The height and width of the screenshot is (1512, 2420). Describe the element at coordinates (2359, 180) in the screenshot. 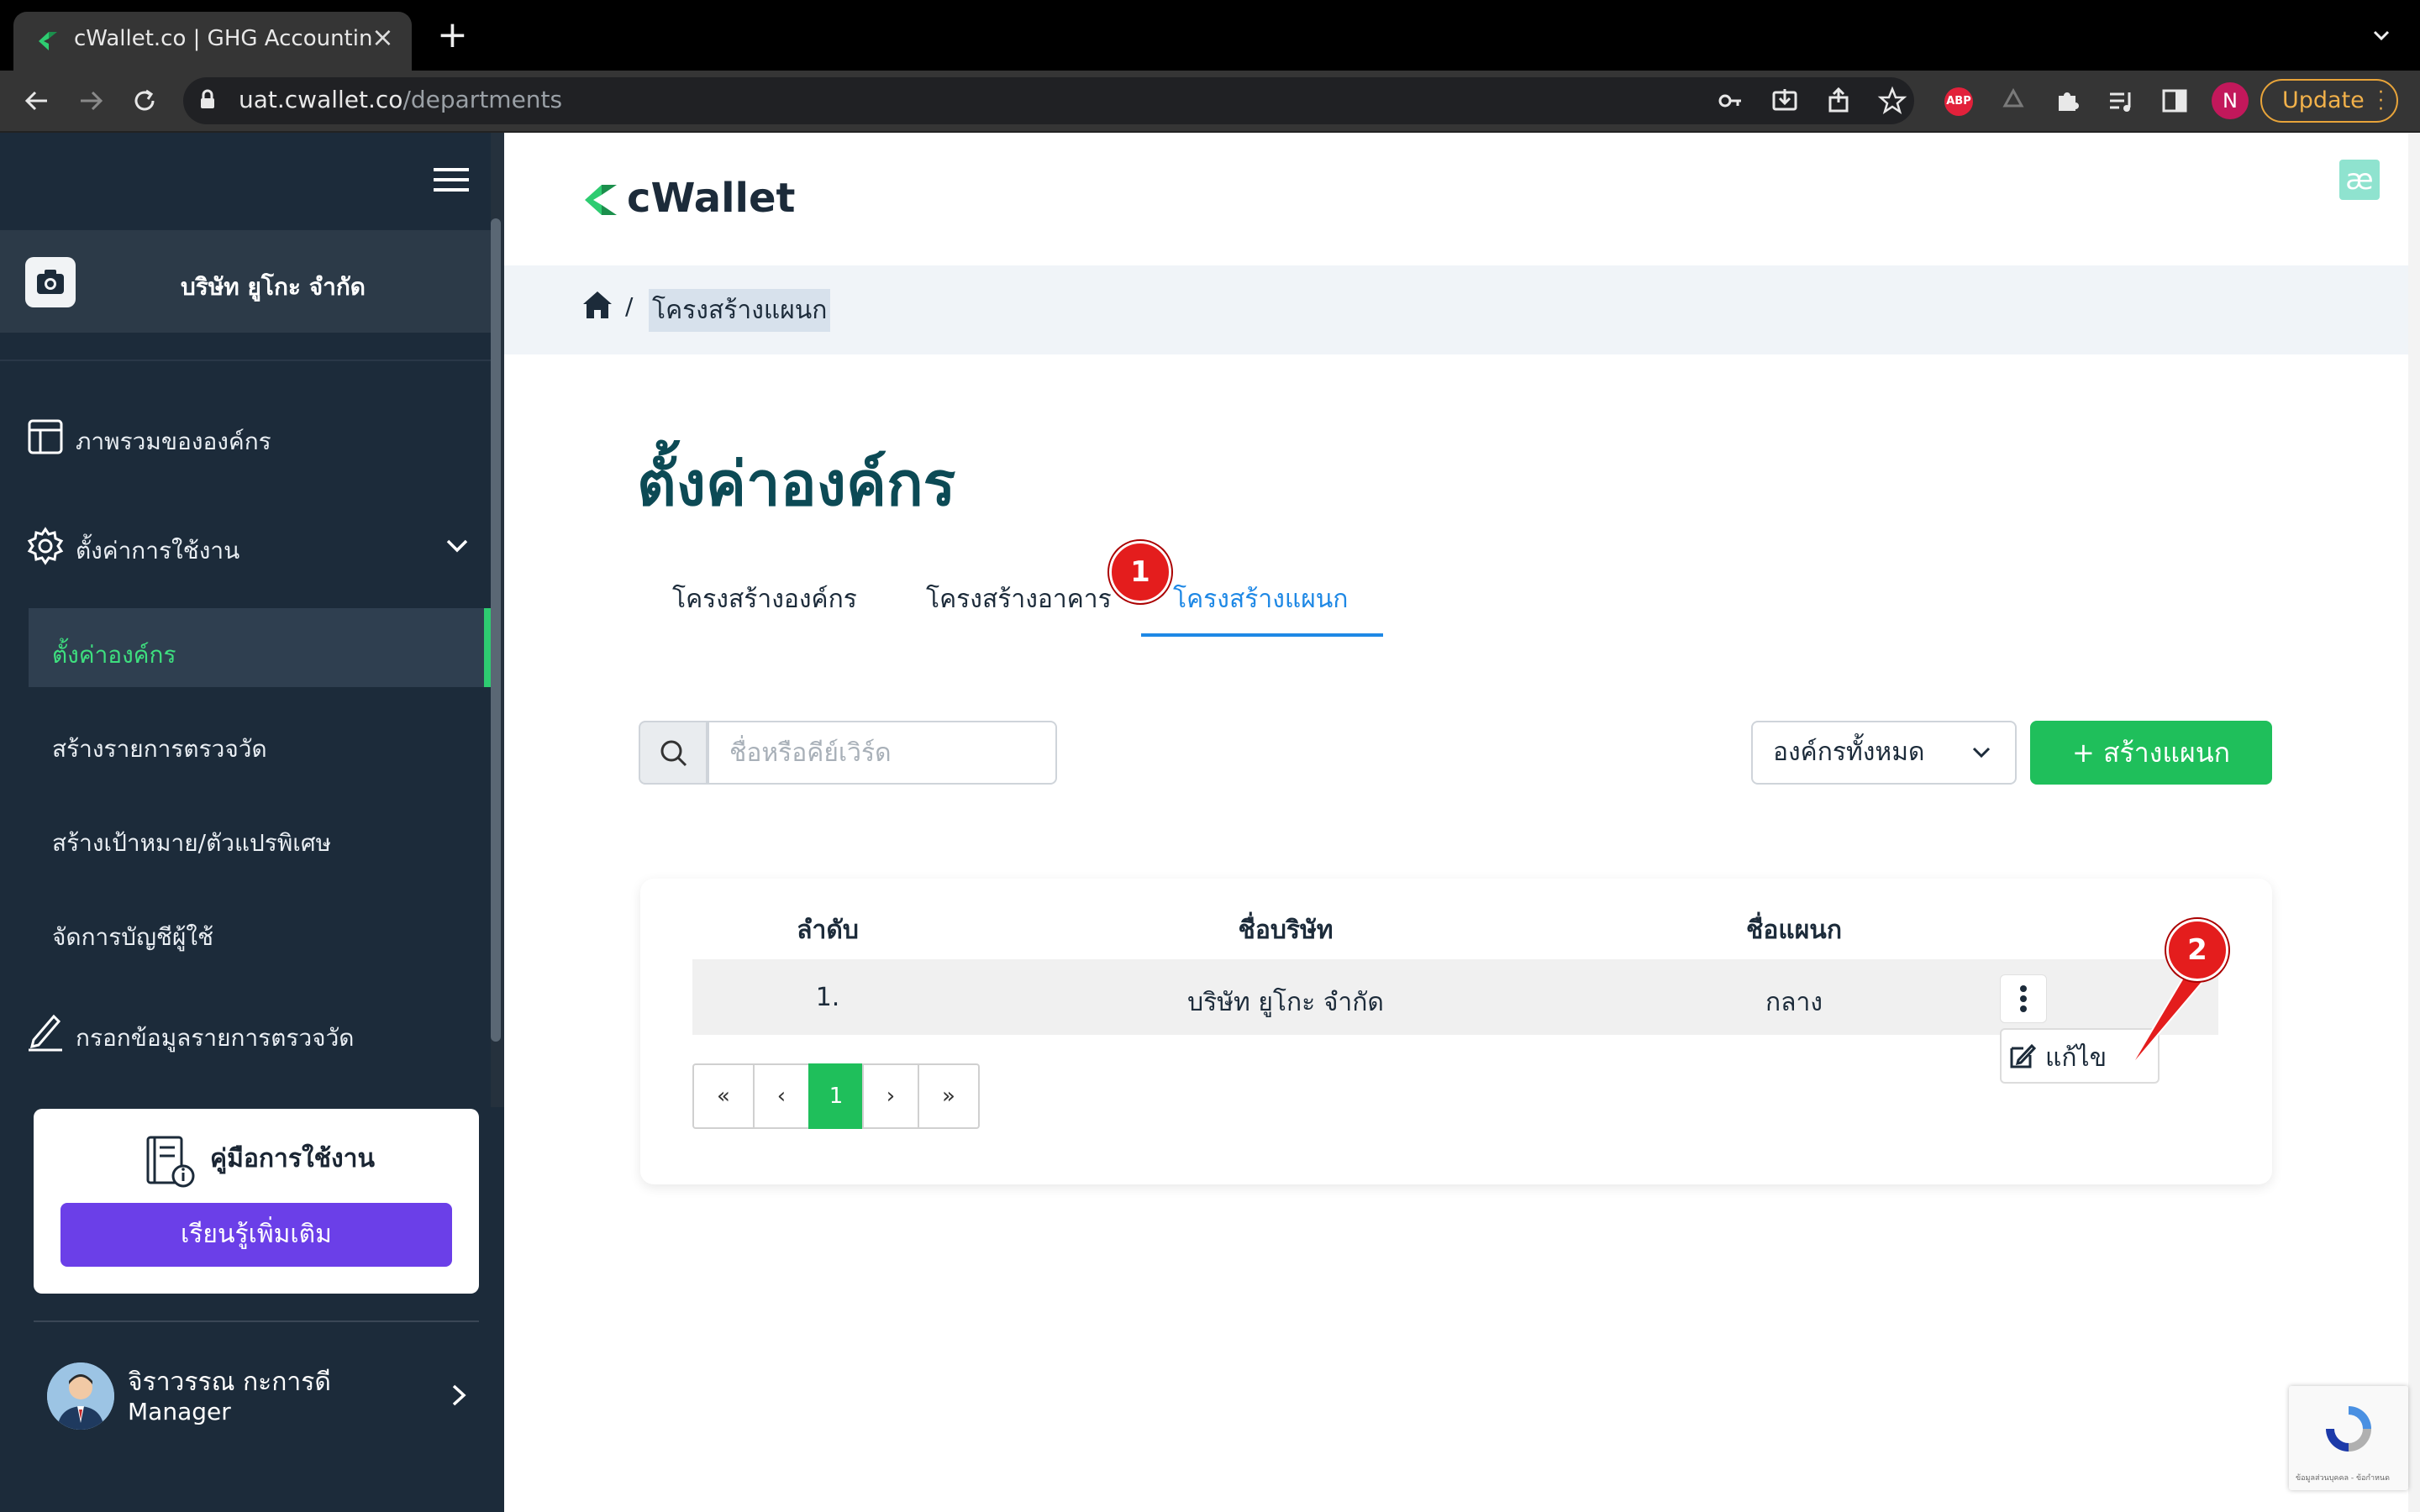

I see `ae-extension-badge: æ` at that location.